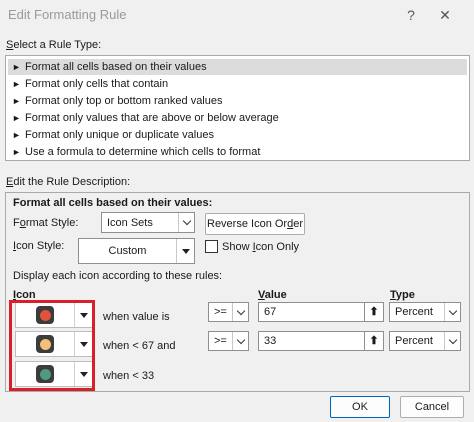 The width and height of the screenshot is (474, 422). I want to click on rule-condition-3: when < 33, so click(129, 376).